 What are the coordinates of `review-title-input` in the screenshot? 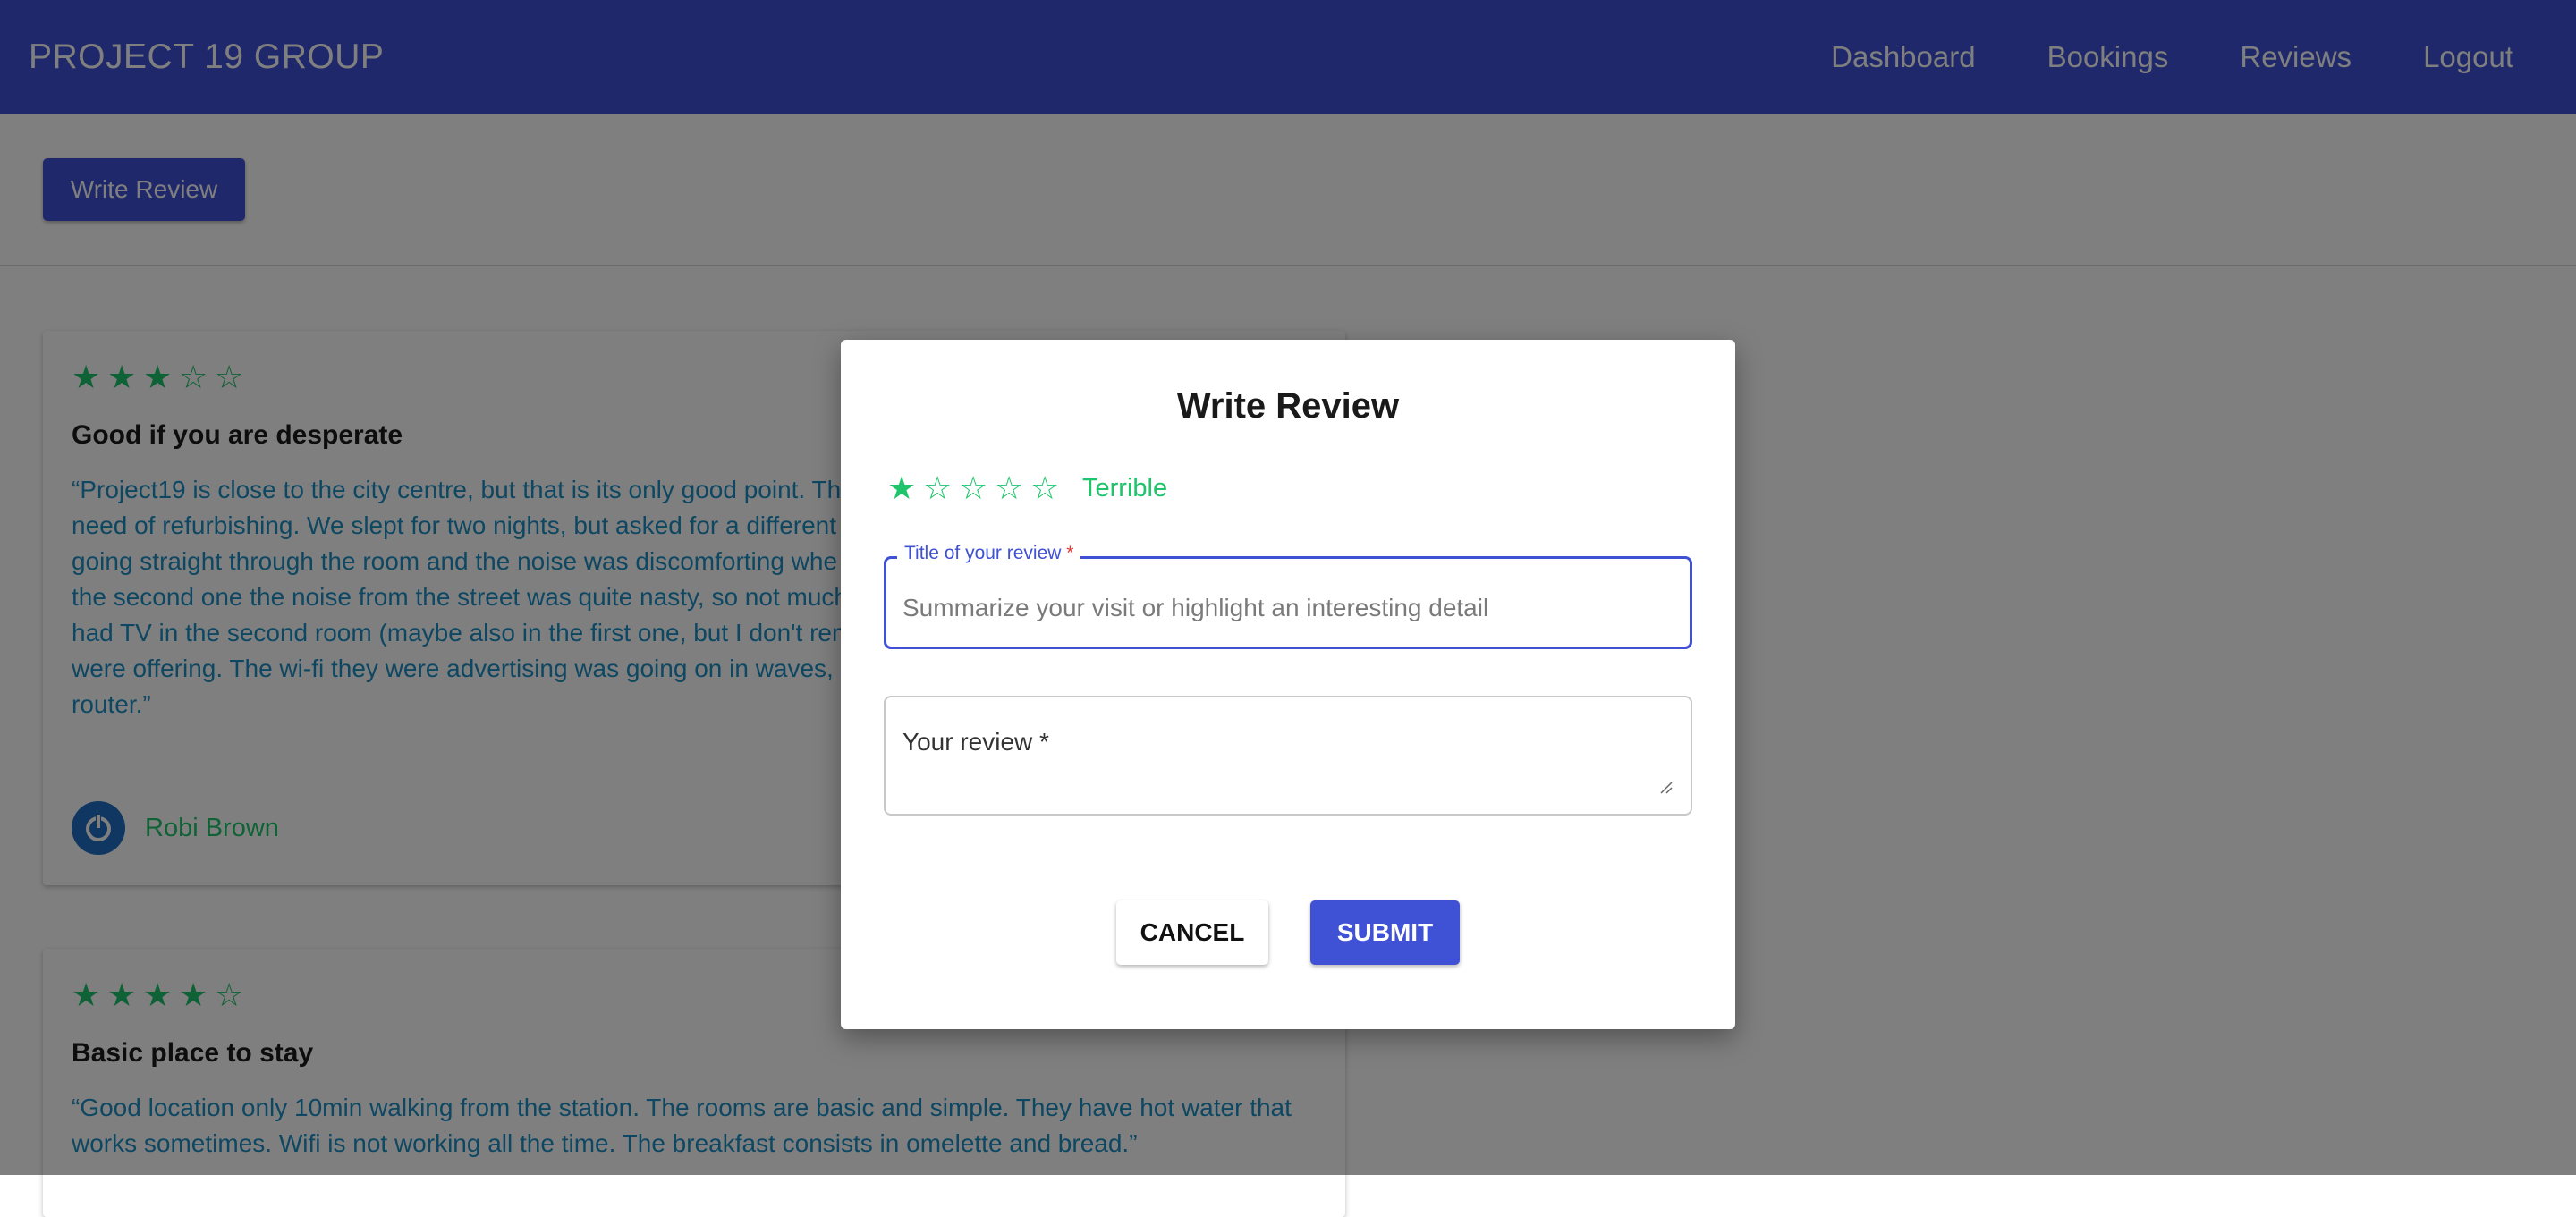 It's located at (1288, 603).